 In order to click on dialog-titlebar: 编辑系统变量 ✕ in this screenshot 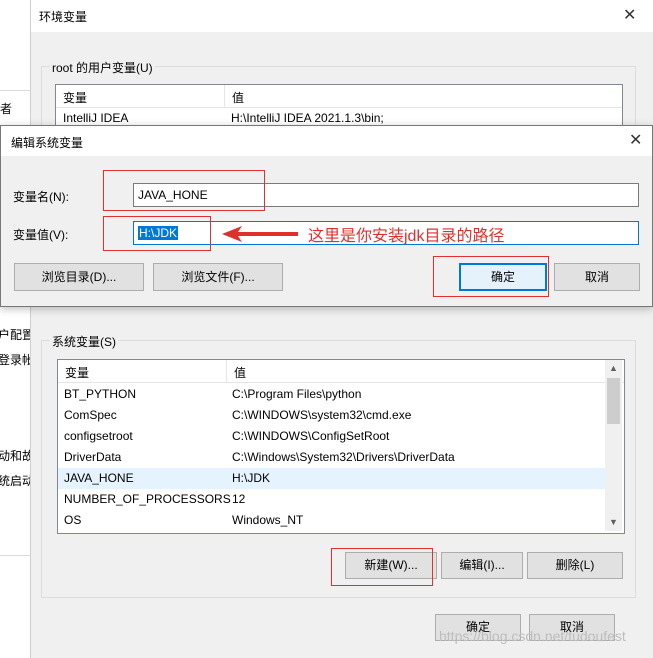, I will do `click(326, 141)`.